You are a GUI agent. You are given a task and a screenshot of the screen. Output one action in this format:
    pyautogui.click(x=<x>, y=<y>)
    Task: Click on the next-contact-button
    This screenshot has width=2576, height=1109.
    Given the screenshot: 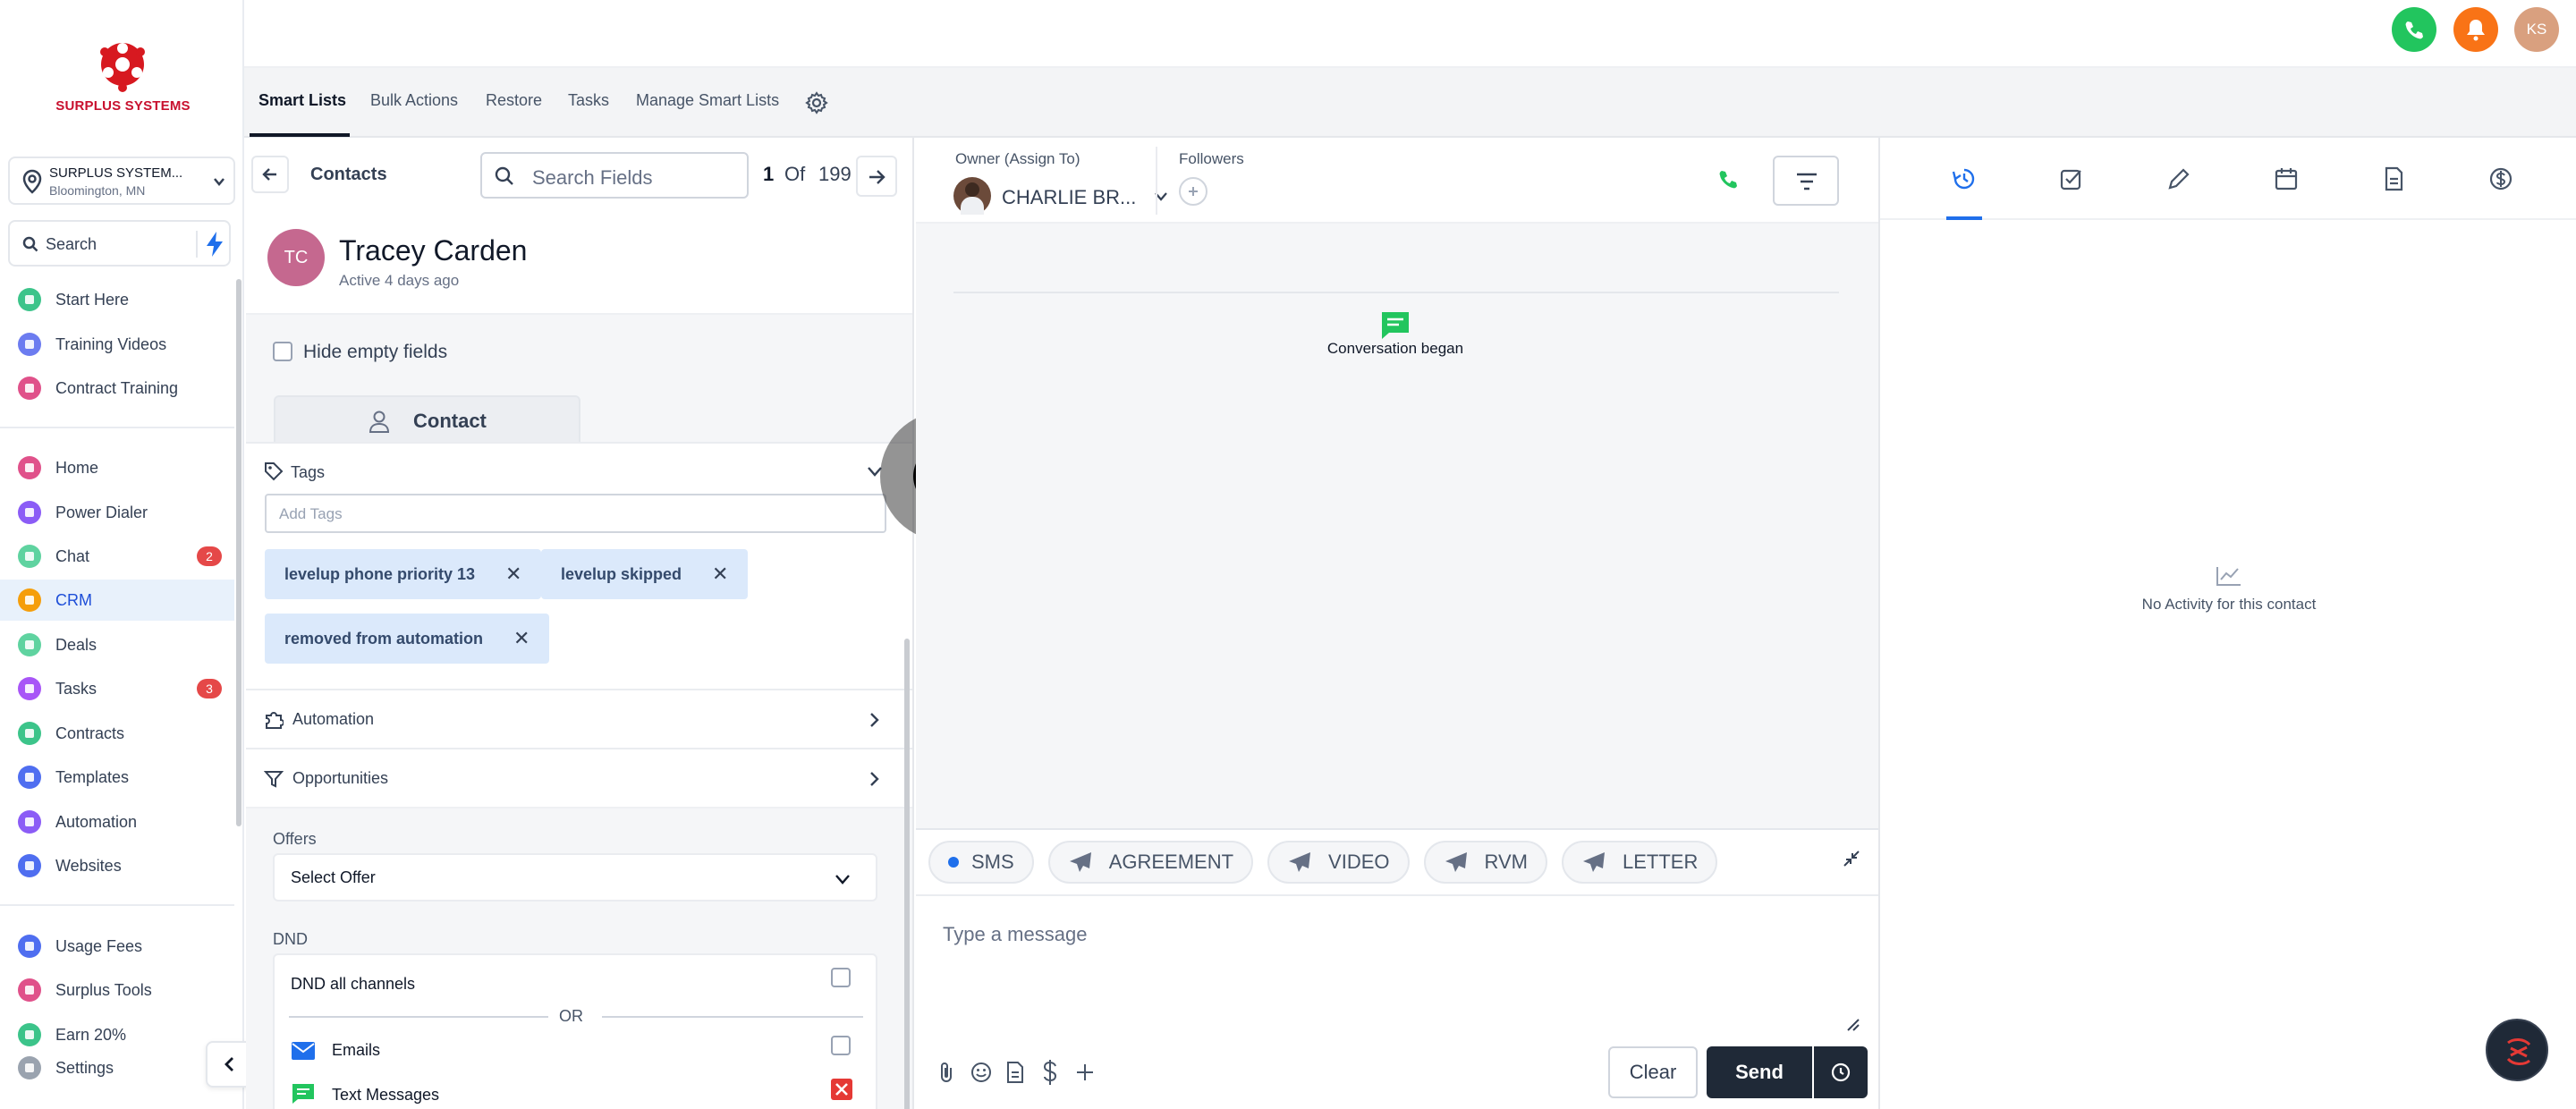 What is the action you would take?
    pyautogui.click(x=876, y=176)
    